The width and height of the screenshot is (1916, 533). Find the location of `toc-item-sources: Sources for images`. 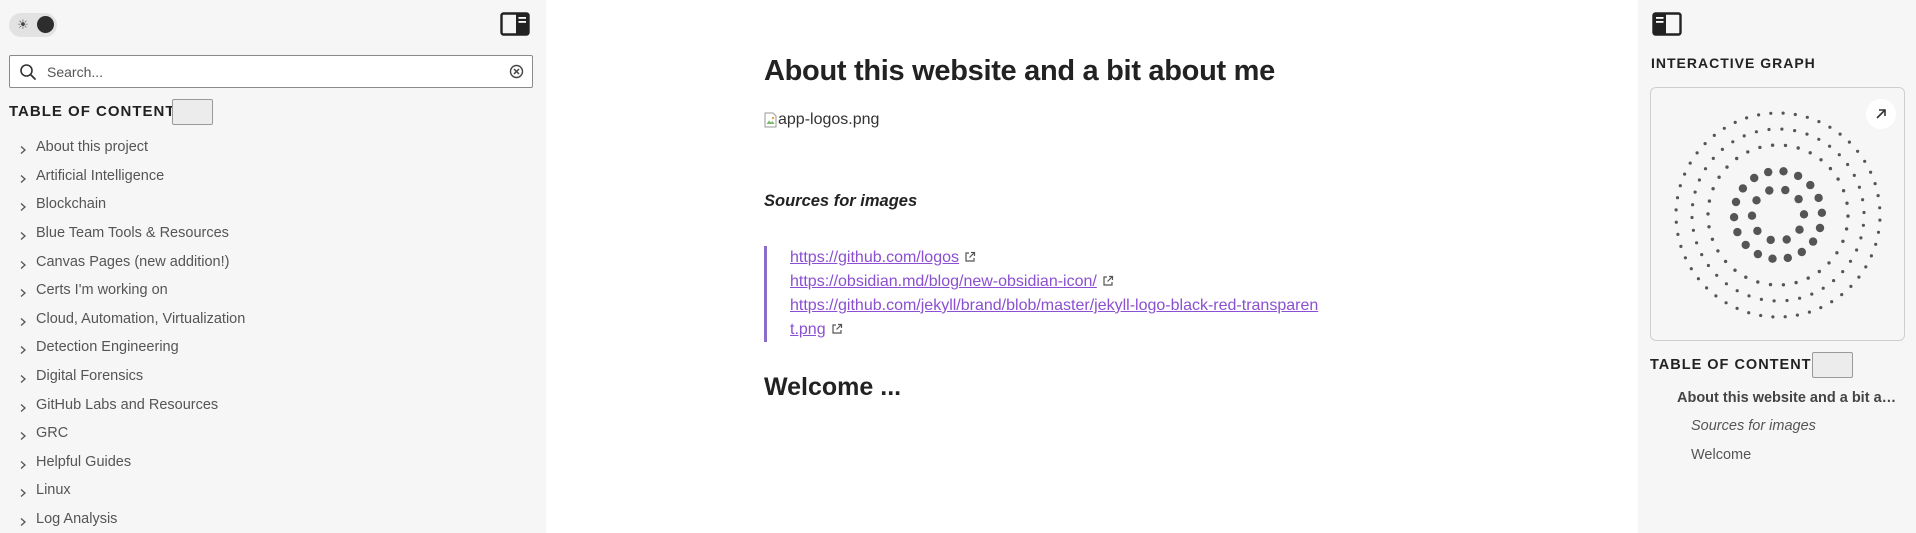

toc-item-sources: Sources for images is located at coordinates (1753, 426).